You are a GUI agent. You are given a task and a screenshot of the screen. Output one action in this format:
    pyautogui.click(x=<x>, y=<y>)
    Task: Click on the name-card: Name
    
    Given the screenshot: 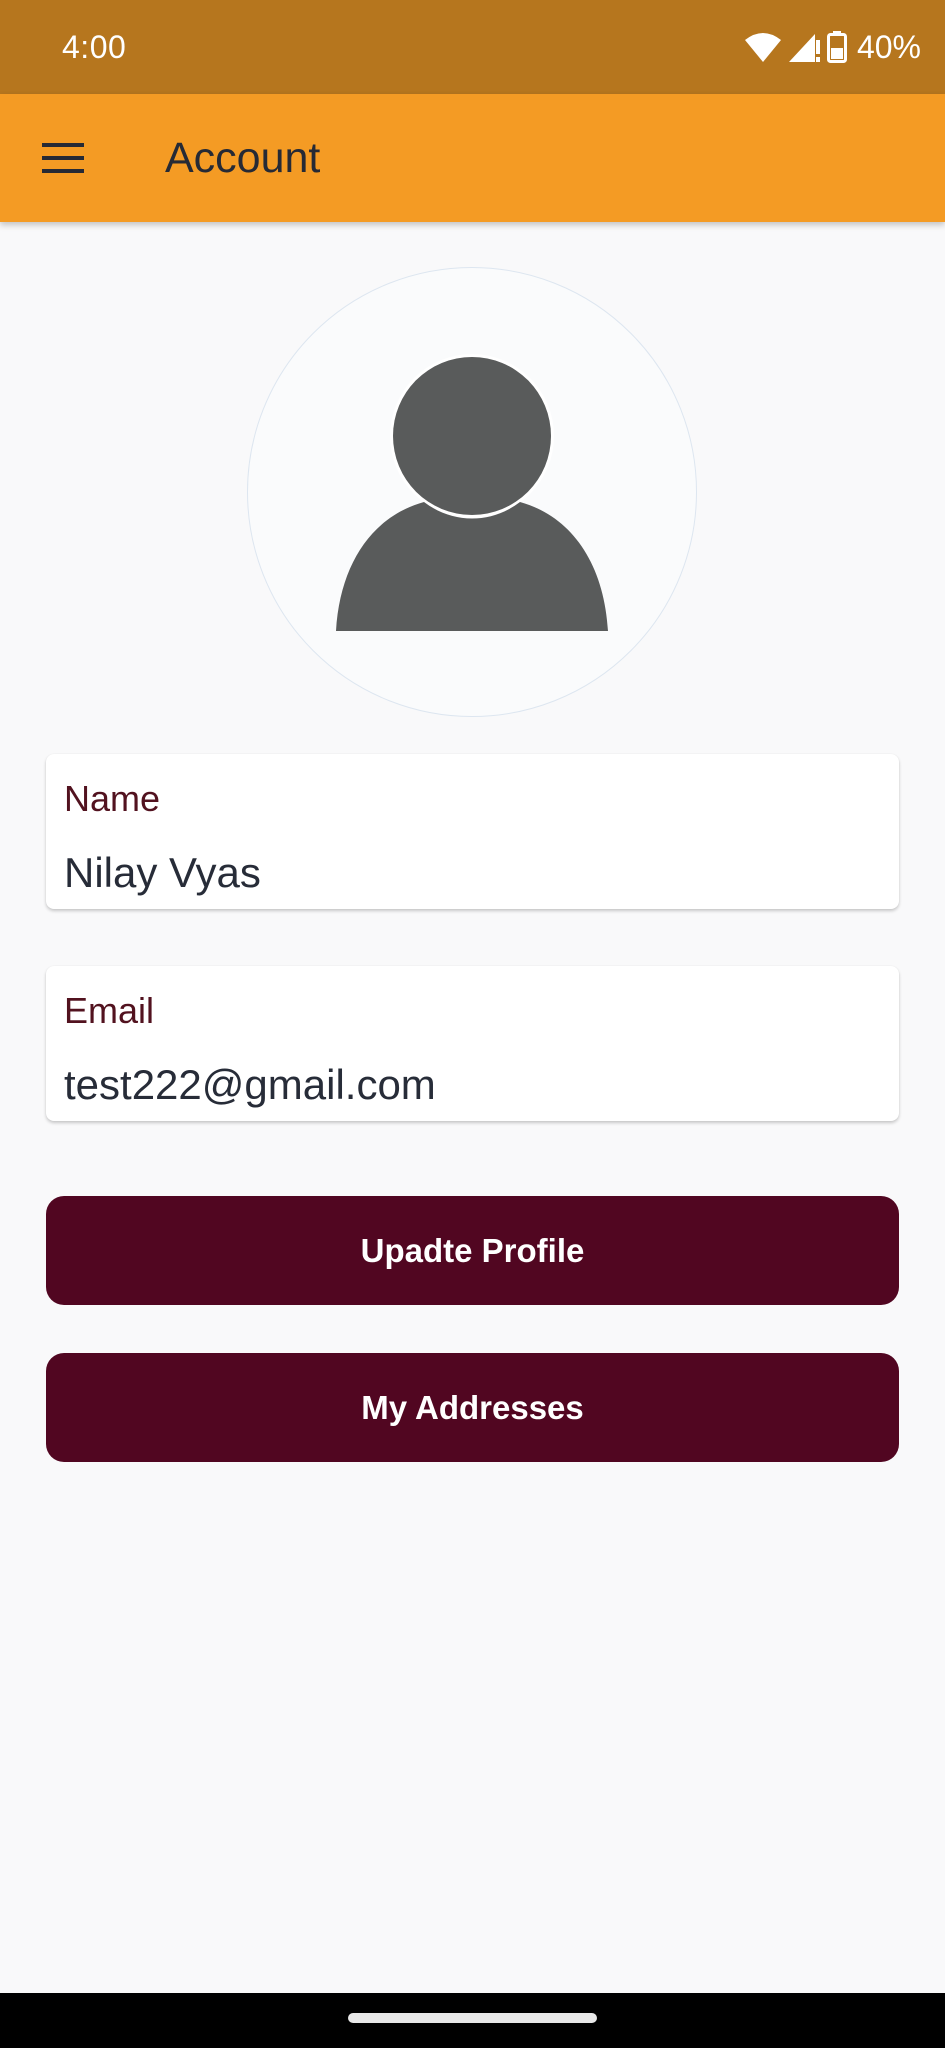 What is the action you would take?
    pyautogui.click(x=472, y=831)
    